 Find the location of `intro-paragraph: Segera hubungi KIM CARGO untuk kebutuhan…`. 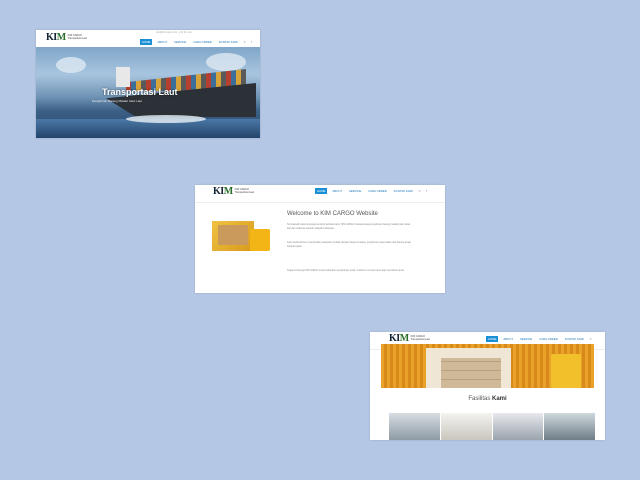

intro-paragraph: Segera hubungi KIM CARGO untuk kebutuhan… is located at coordinates (346, 270).